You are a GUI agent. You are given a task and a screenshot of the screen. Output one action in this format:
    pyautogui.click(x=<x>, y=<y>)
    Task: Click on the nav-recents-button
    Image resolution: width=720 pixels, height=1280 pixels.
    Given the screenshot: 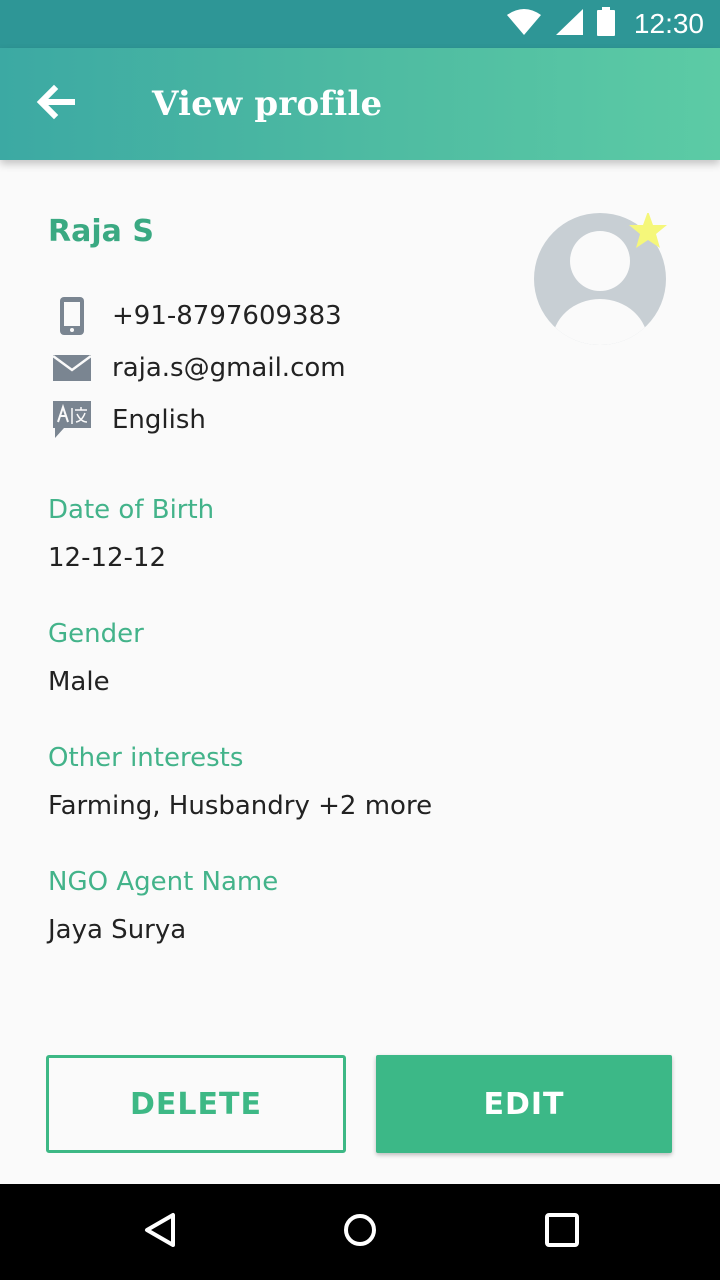 What is the action you would take?
    pyautogui.click(x=562, y=1232)
    